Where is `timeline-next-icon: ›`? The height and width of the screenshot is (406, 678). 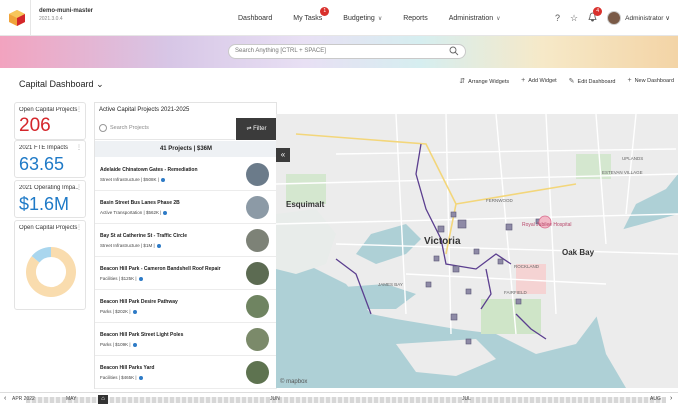 timeline-next-icon: › is located at coordinates (671, 398).